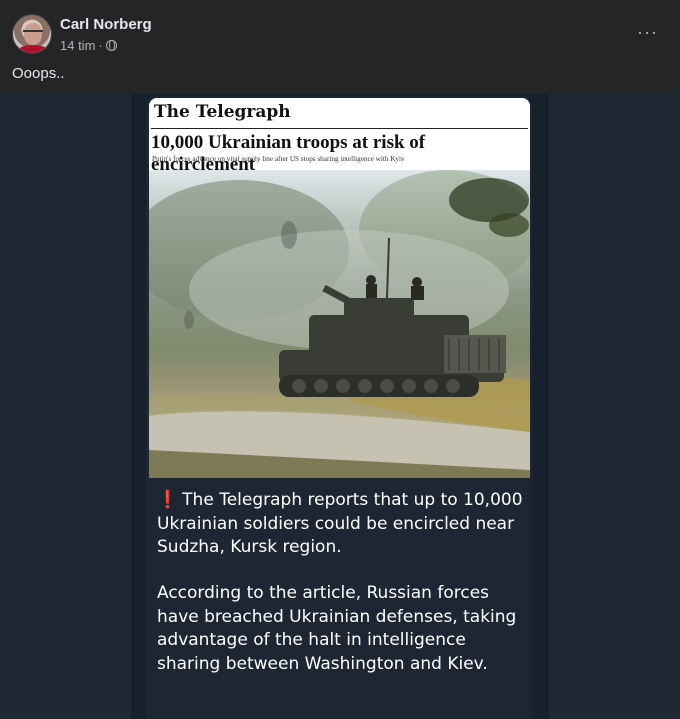  Describe the element at coordinates (111, 45) in the screenshot. I see `globe-icon` at that location.